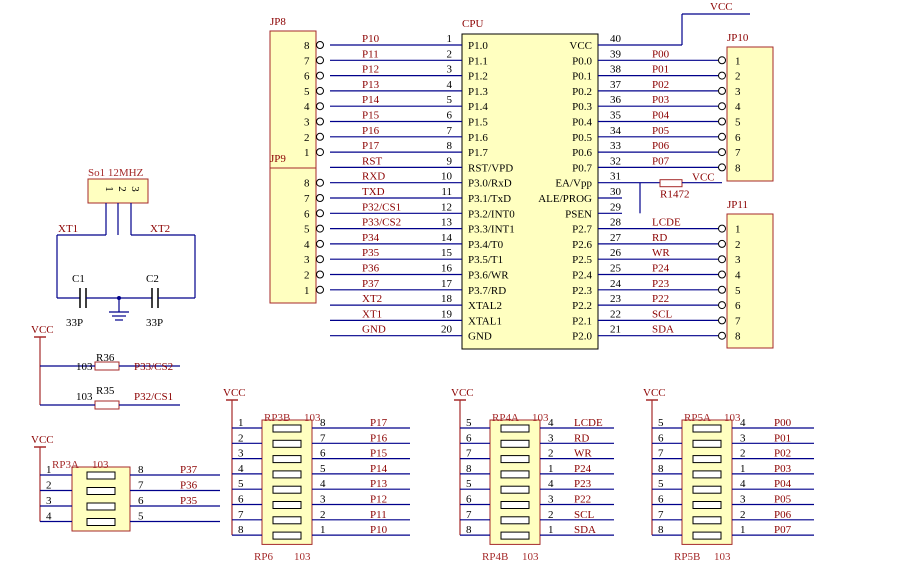 This screenshot has width=913, height=570. What do you see at coordinates (551, 438) in the screenshot?
I see `rp4-right-pin: 3` at bounding box center [551, 438].